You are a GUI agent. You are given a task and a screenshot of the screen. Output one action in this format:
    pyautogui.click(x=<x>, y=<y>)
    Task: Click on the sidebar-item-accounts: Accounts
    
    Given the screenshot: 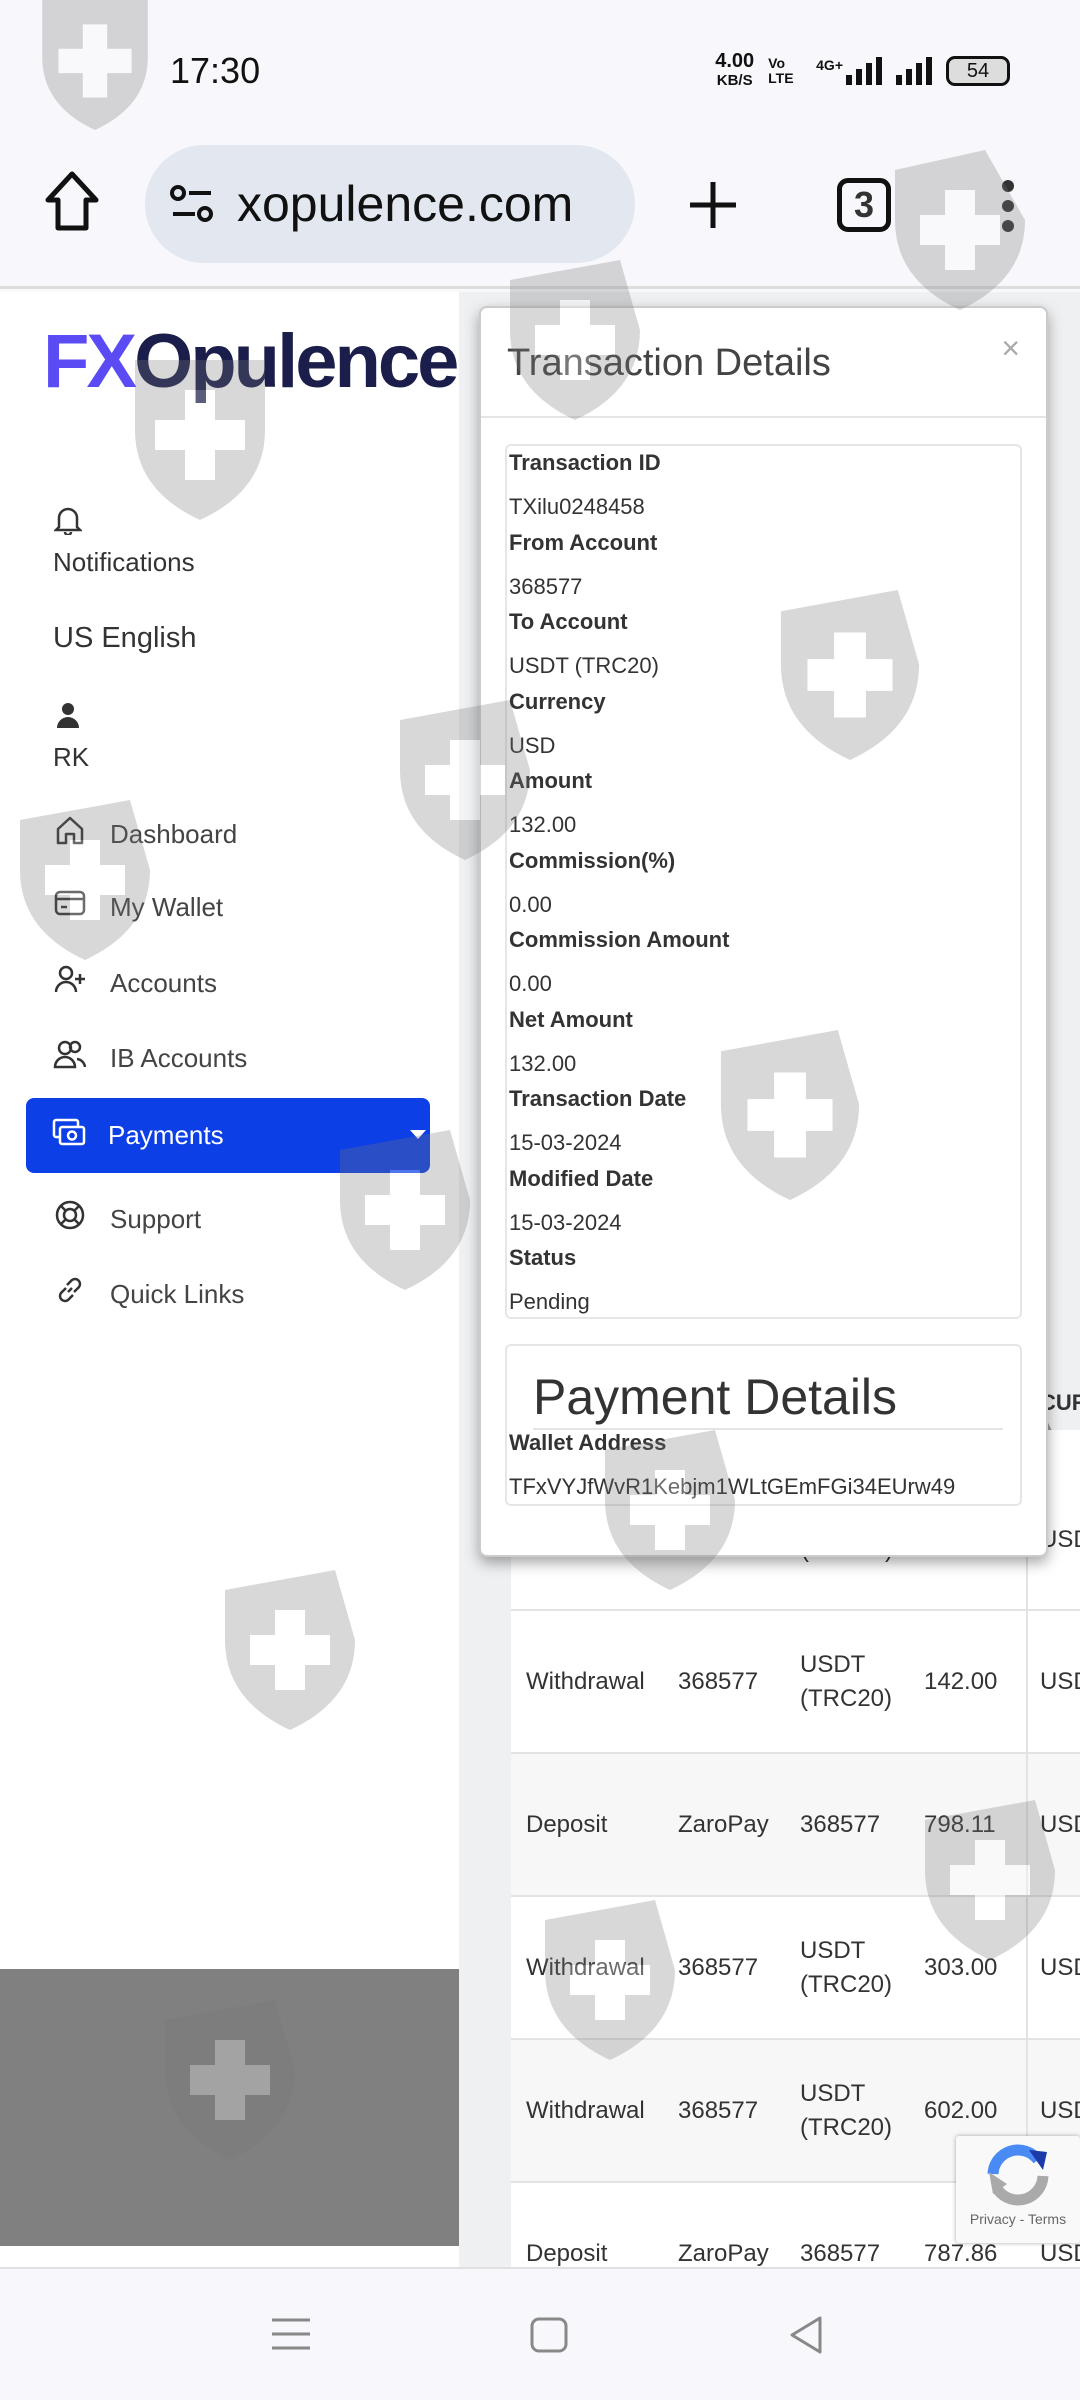 What is the action you would take?
    pyautogui.click(x=134, y=983)
    